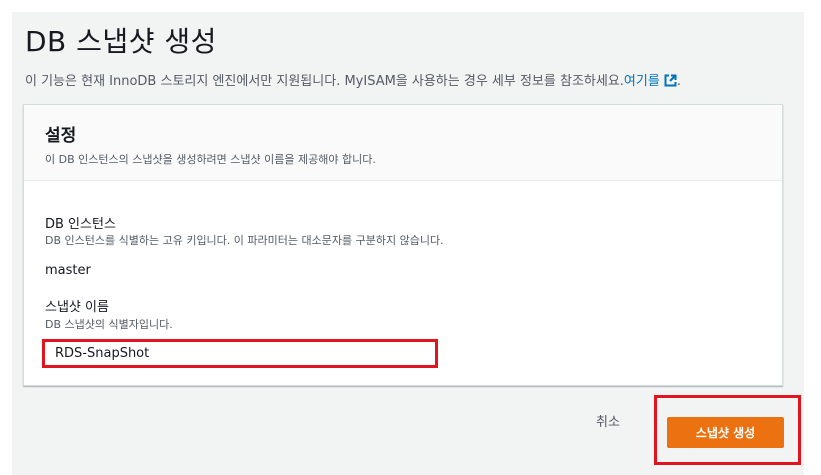 This screenshot has width=821, height=475. What do you see at coordinates (240, 353) in the screenshot?
I see `snapshot-name-input` at bounding box center [240, 353].